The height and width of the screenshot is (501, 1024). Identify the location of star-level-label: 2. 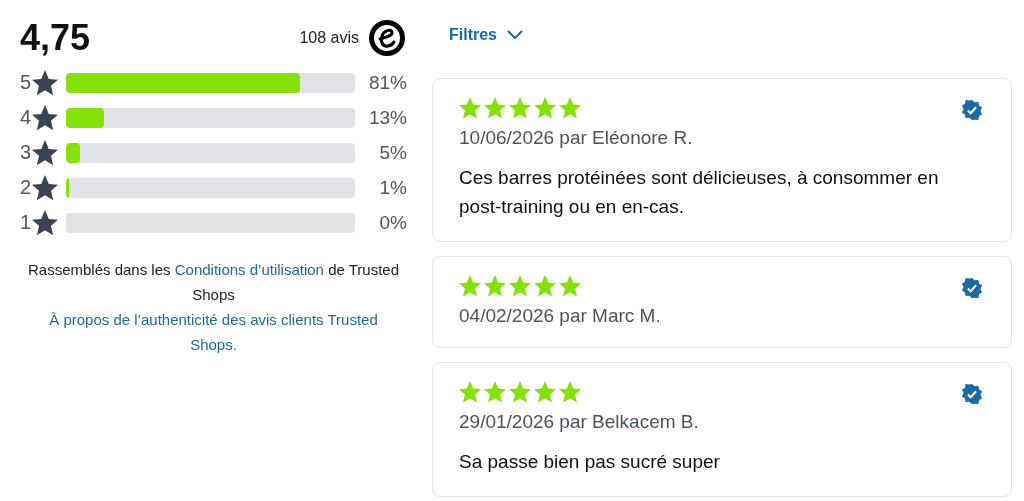
(26, 187).